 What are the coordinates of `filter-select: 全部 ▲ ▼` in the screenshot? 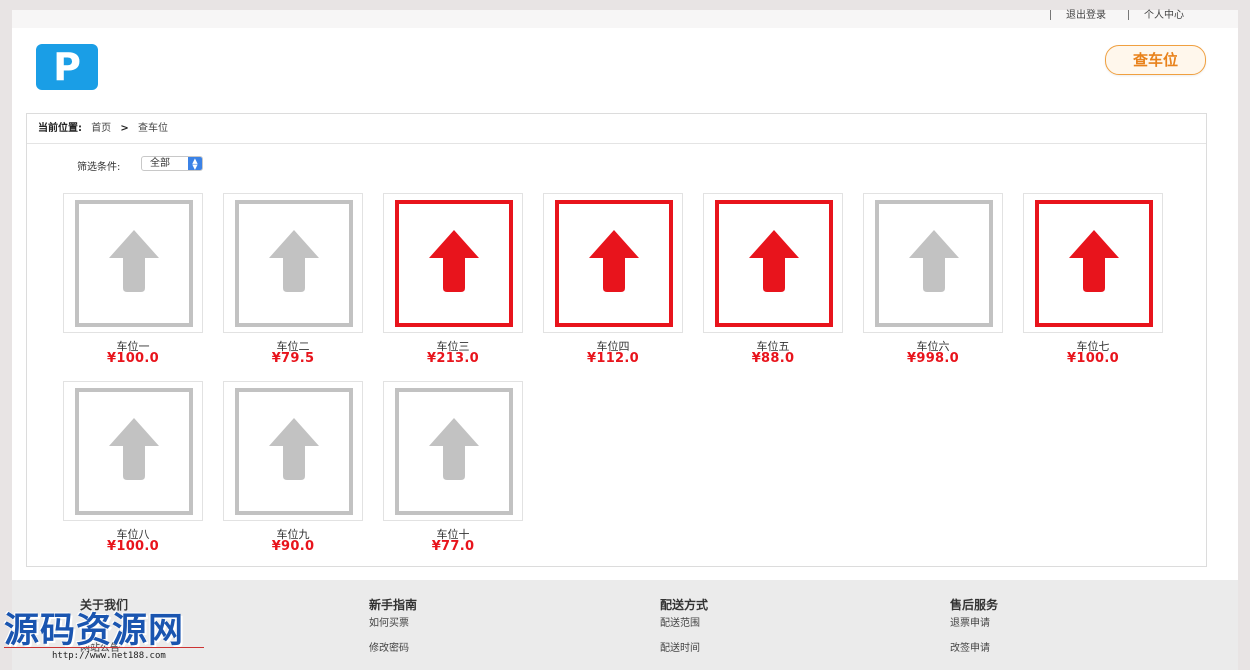 It's located at (172, 163).